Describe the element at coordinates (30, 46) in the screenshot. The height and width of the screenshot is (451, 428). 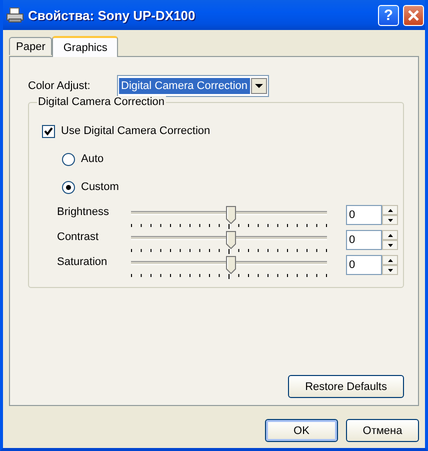
I see `tab: Paper` at that location.